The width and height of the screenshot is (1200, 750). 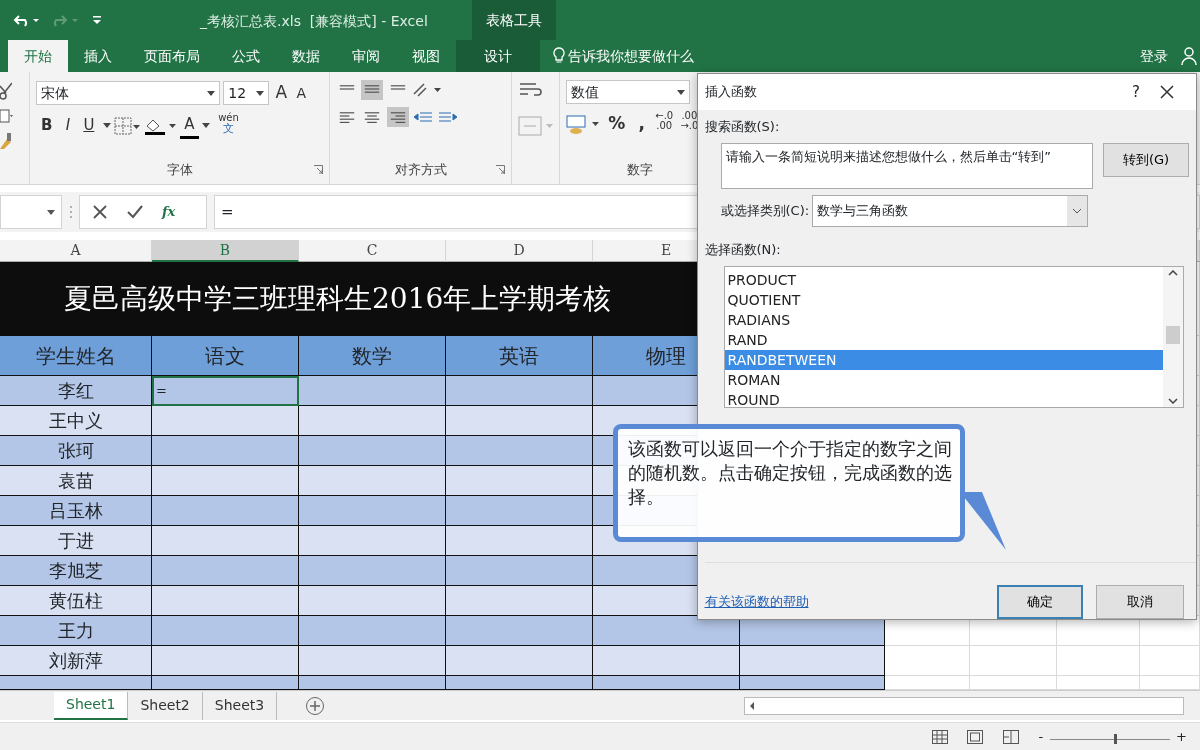 What do you see at coordinates (372, 356) in the screenshot?
I see `header-cell: 数学` at bounding box center [372, 356].